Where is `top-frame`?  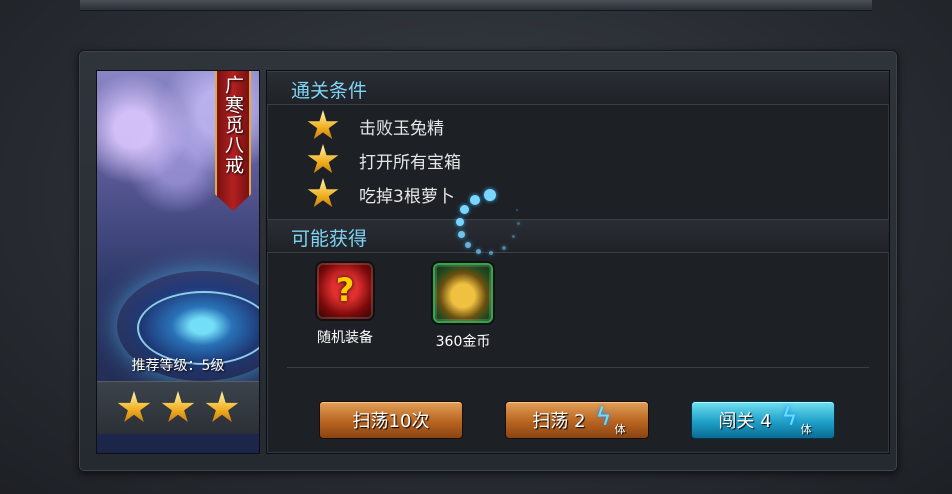
top-frame is located at coordinates (476, 5).